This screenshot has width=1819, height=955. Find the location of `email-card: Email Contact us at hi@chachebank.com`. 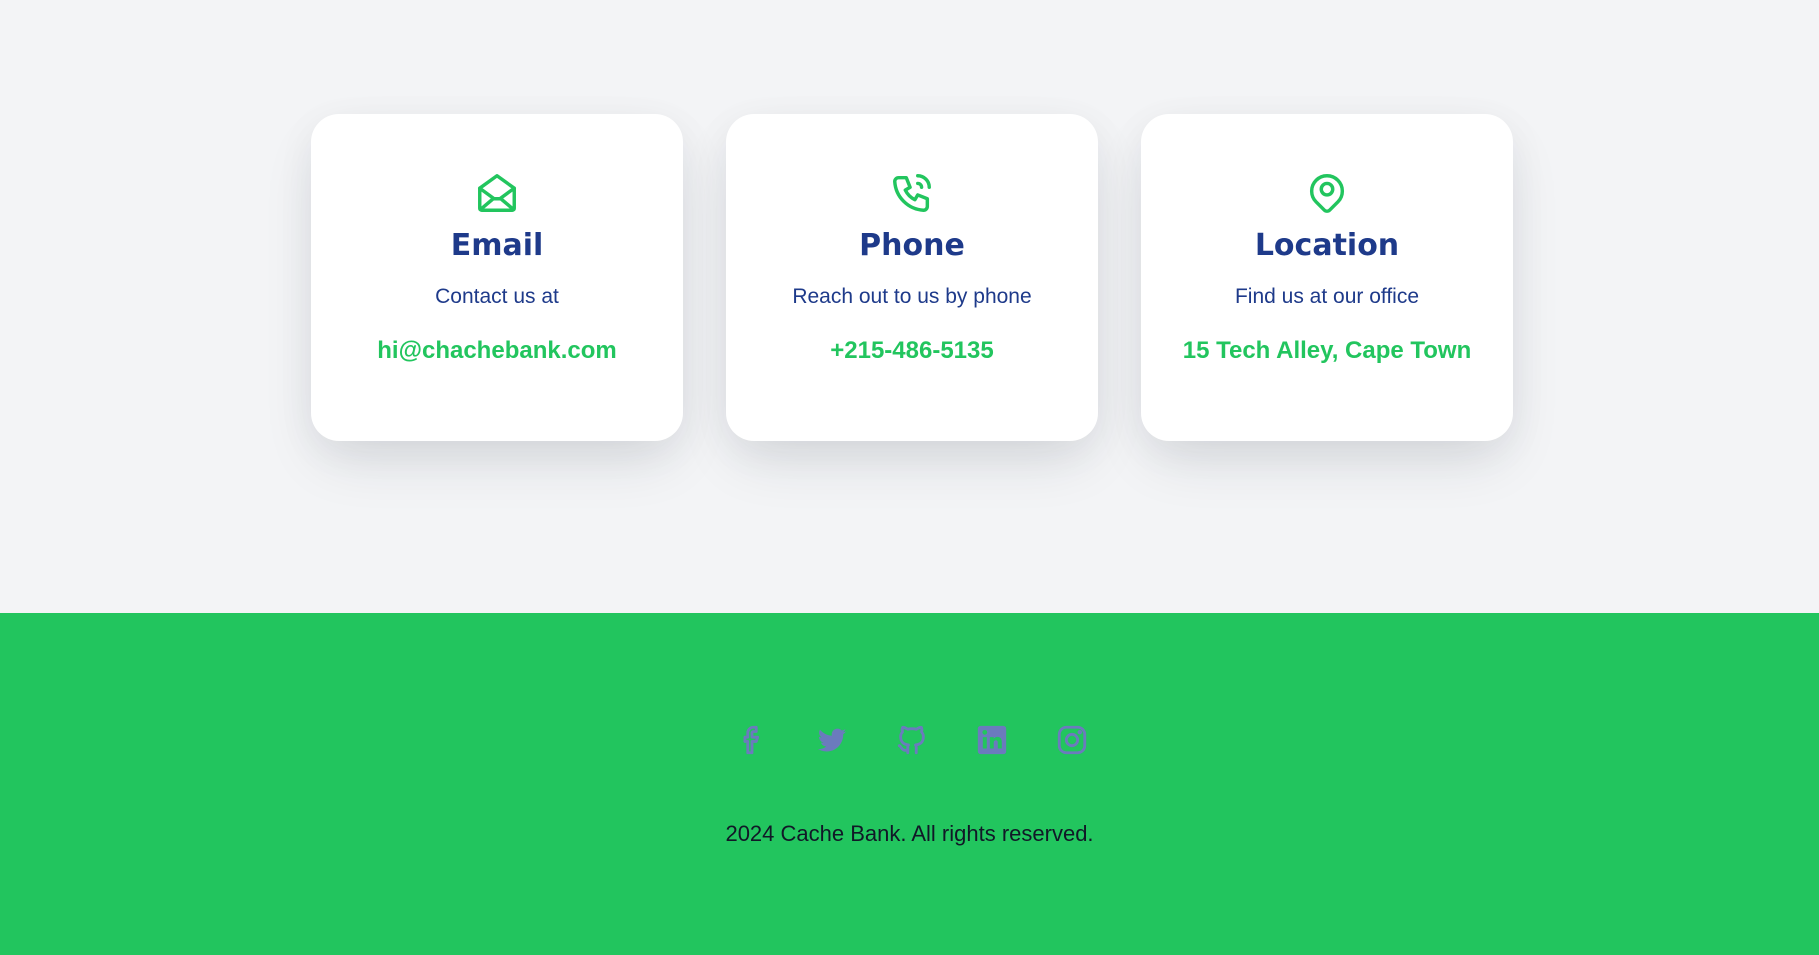

email-card: Email Contact us at hi@chachebank.com is located at coordinates (497, 277).